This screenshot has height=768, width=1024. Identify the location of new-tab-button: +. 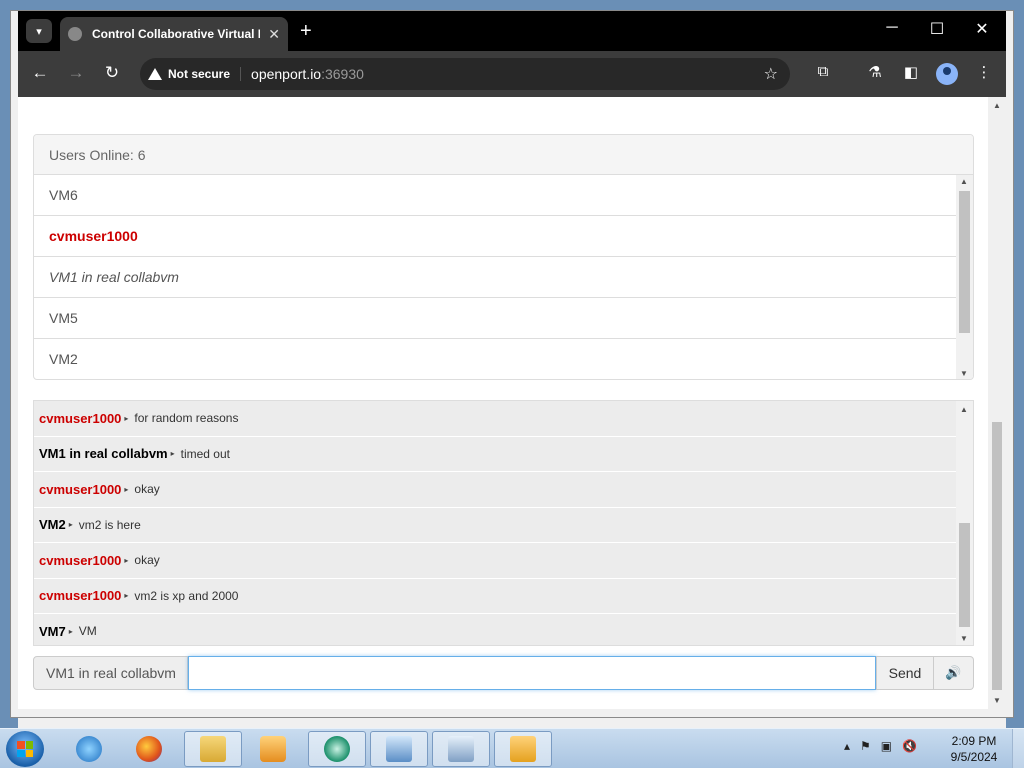
(306, 31).